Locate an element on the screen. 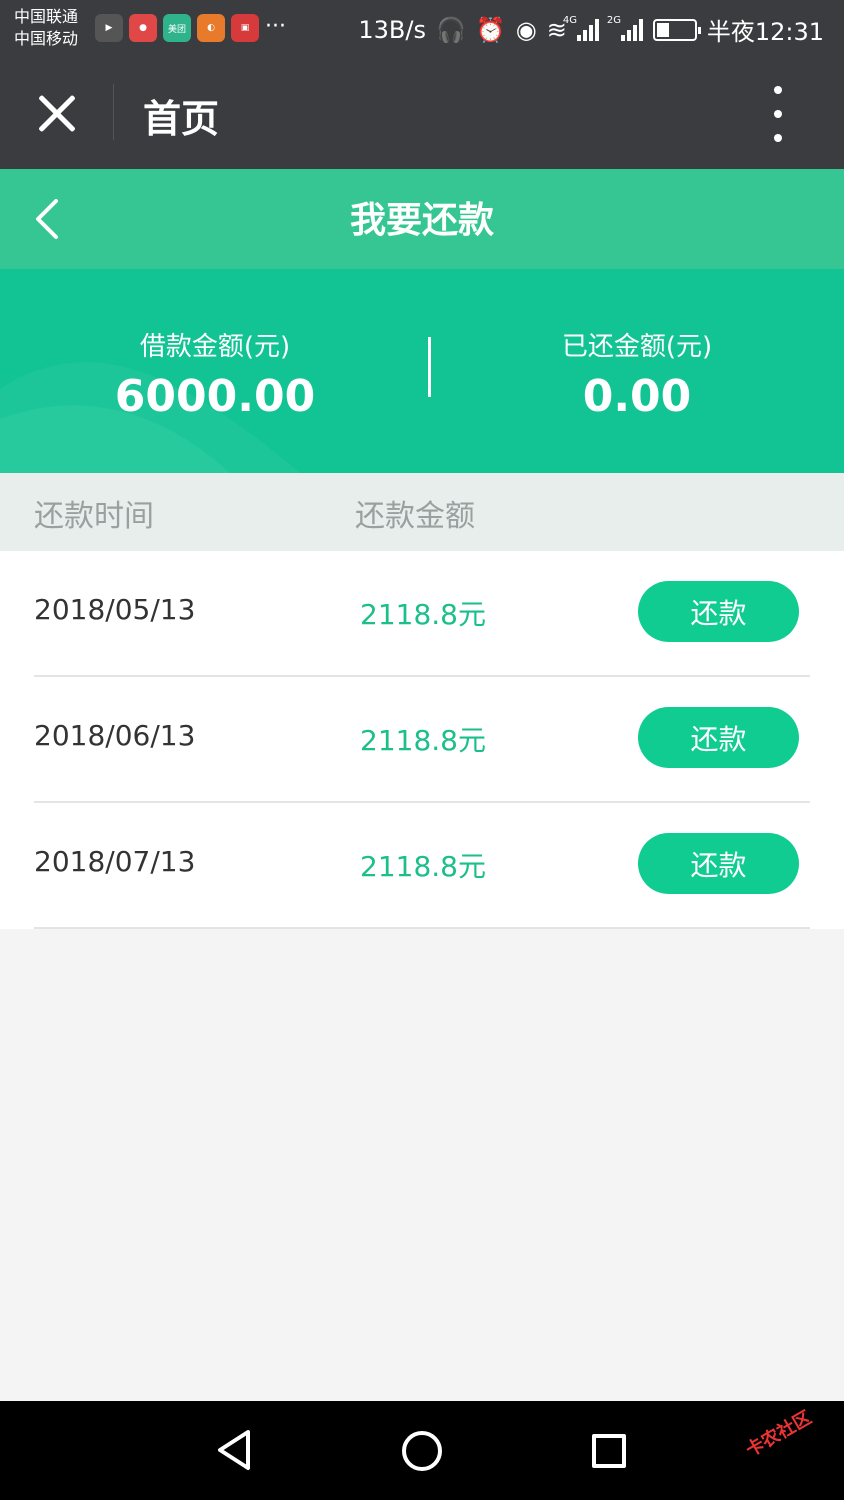 The image size is (844, 1500). nav-recents-icon is located at coordinates (609, 1451).